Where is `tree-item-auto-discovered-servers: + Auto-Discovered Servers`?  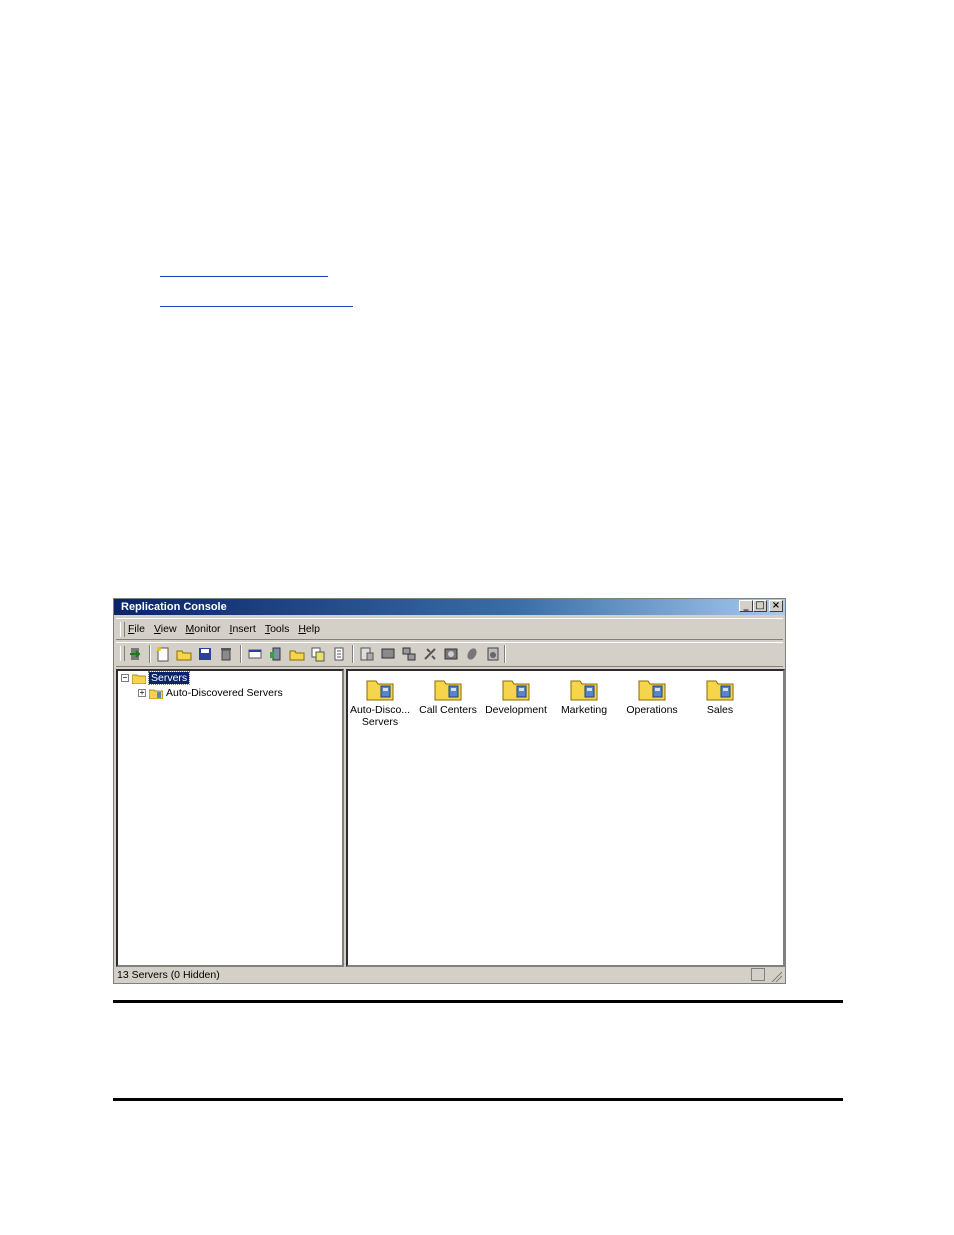
tree-item-auto-discovered-servers: + Auto-Discovered Servers is located at coordinates (210, 693).